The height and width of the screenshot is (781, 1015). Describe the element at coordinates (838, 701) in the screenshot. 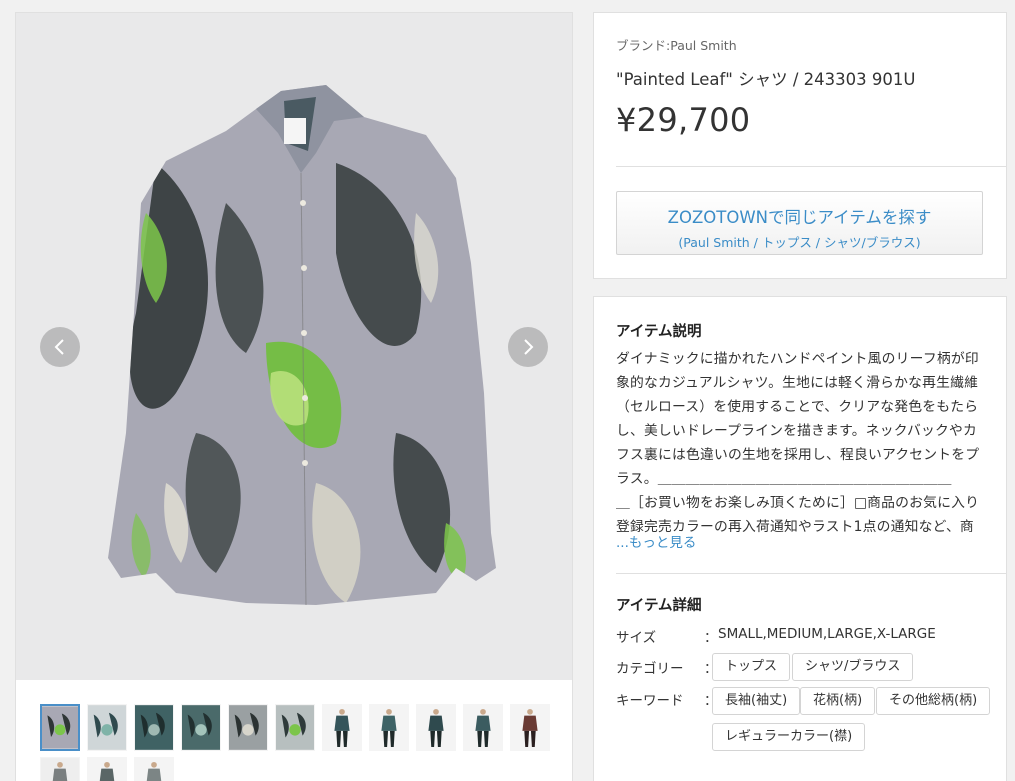

I see `keyword-tag-floral: 花柄(柄)` at that location.